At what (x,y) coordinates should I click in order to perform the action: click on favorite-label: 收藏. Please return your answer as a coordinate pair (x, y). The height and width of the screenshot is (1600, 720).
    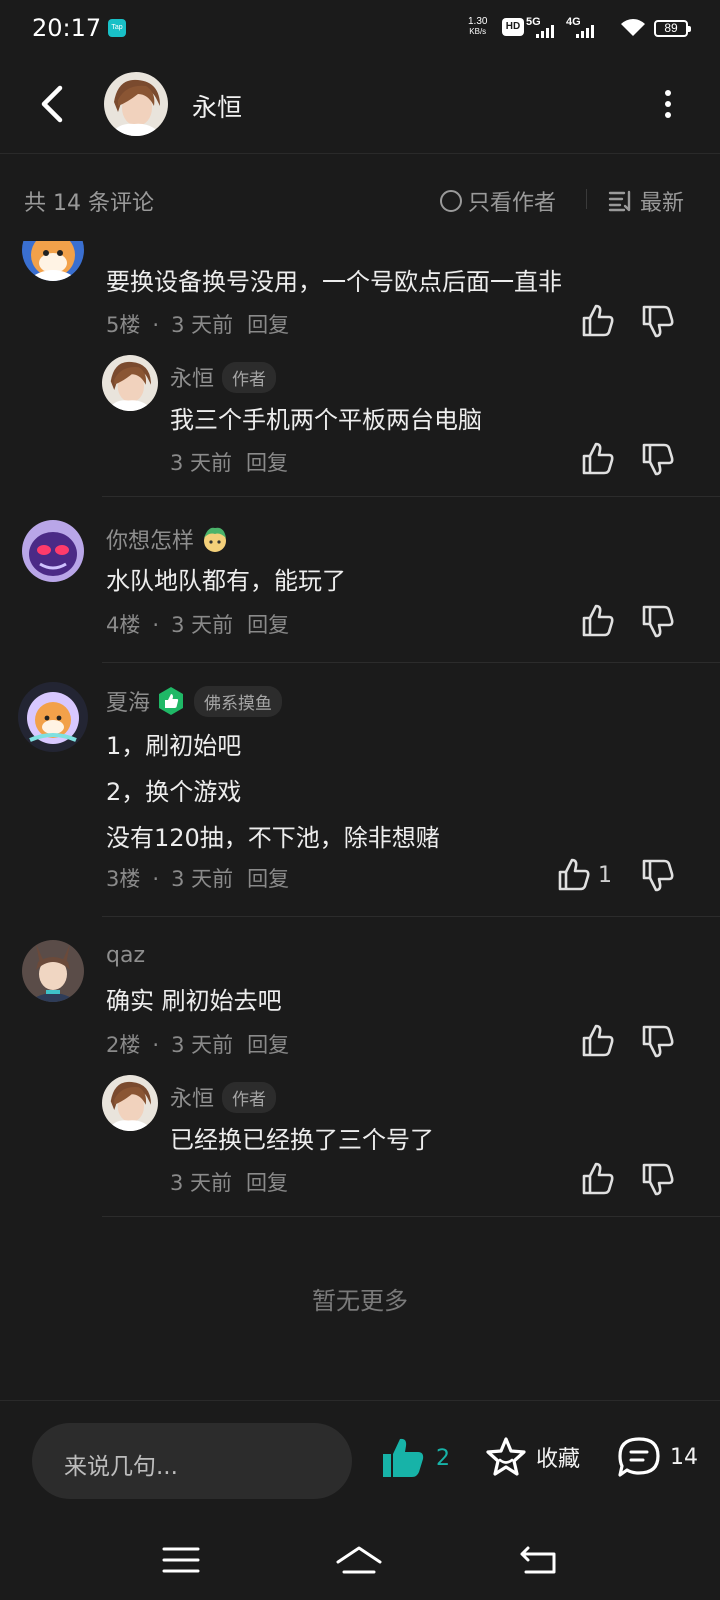
    Looking at the image, I should click on (558, 1459).